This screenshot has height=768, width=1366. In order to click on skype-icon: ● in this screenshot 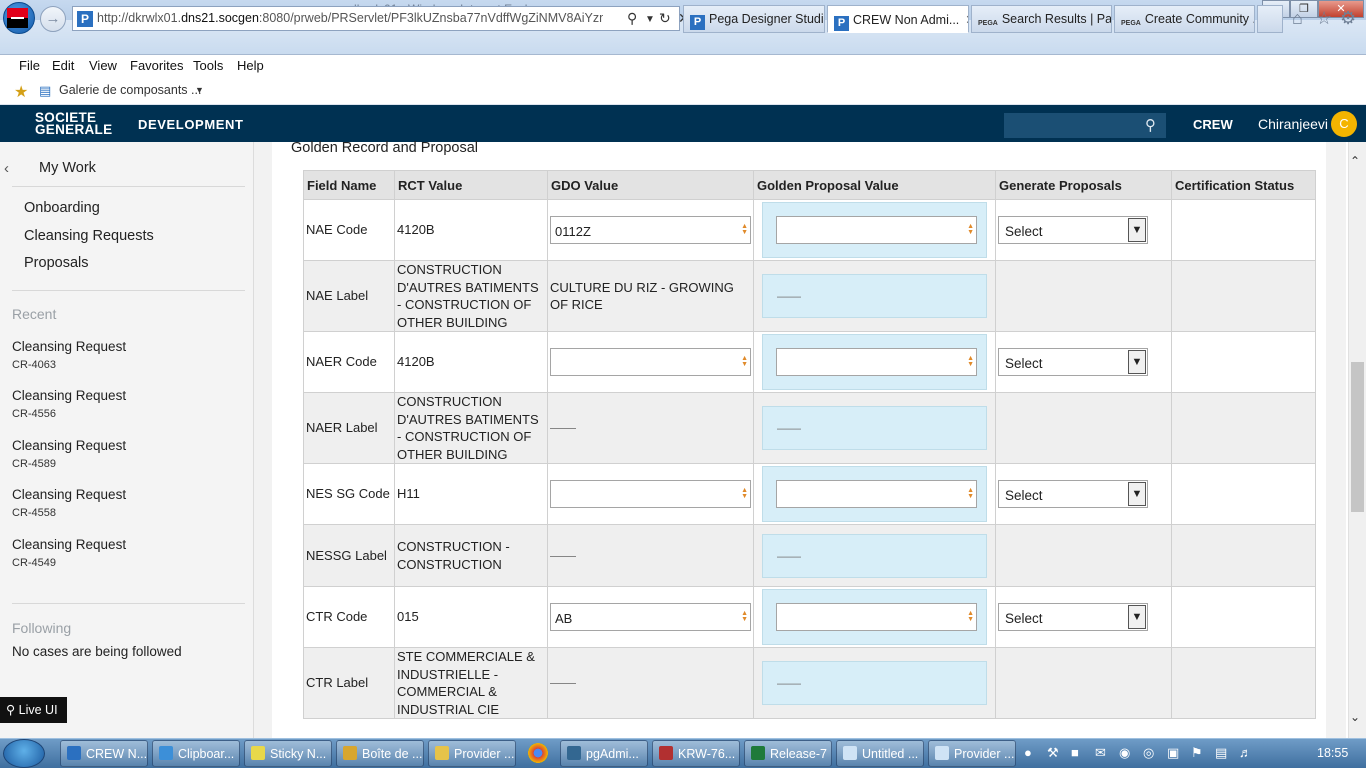, I will do `click(1028, 752)`.